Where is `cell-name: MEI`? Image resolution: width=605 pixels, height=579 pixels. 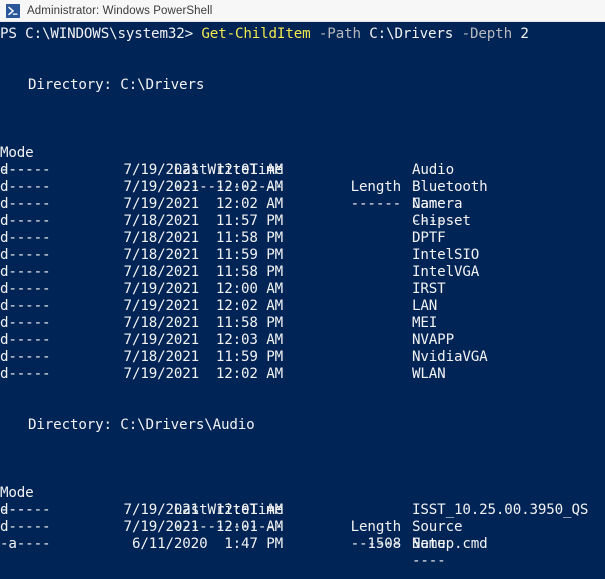
cell-name: MEI is located at coordinates (425, 323).